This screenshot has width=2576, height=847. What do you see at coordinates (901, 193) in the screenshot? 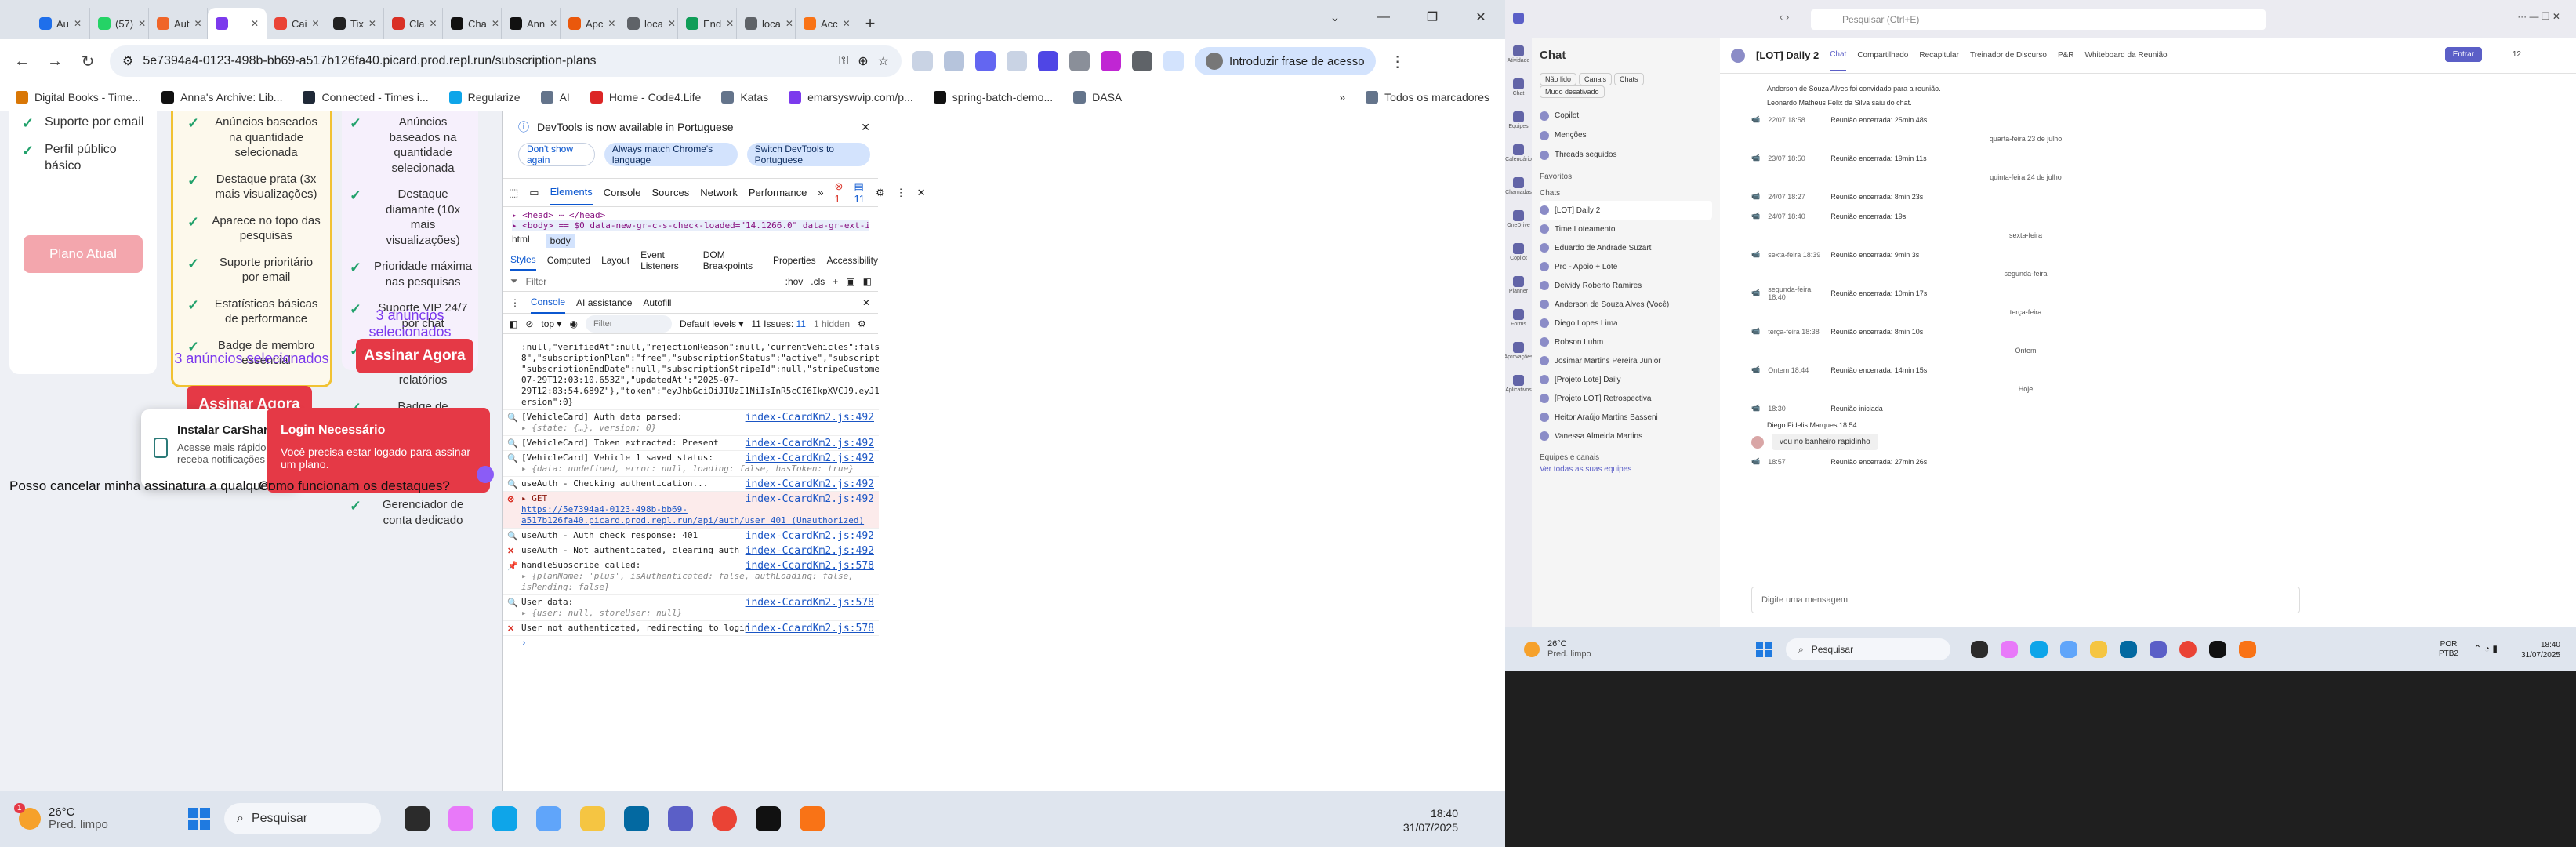
I see `more-options-icon: ⋮` at bounding box center [901, 193].